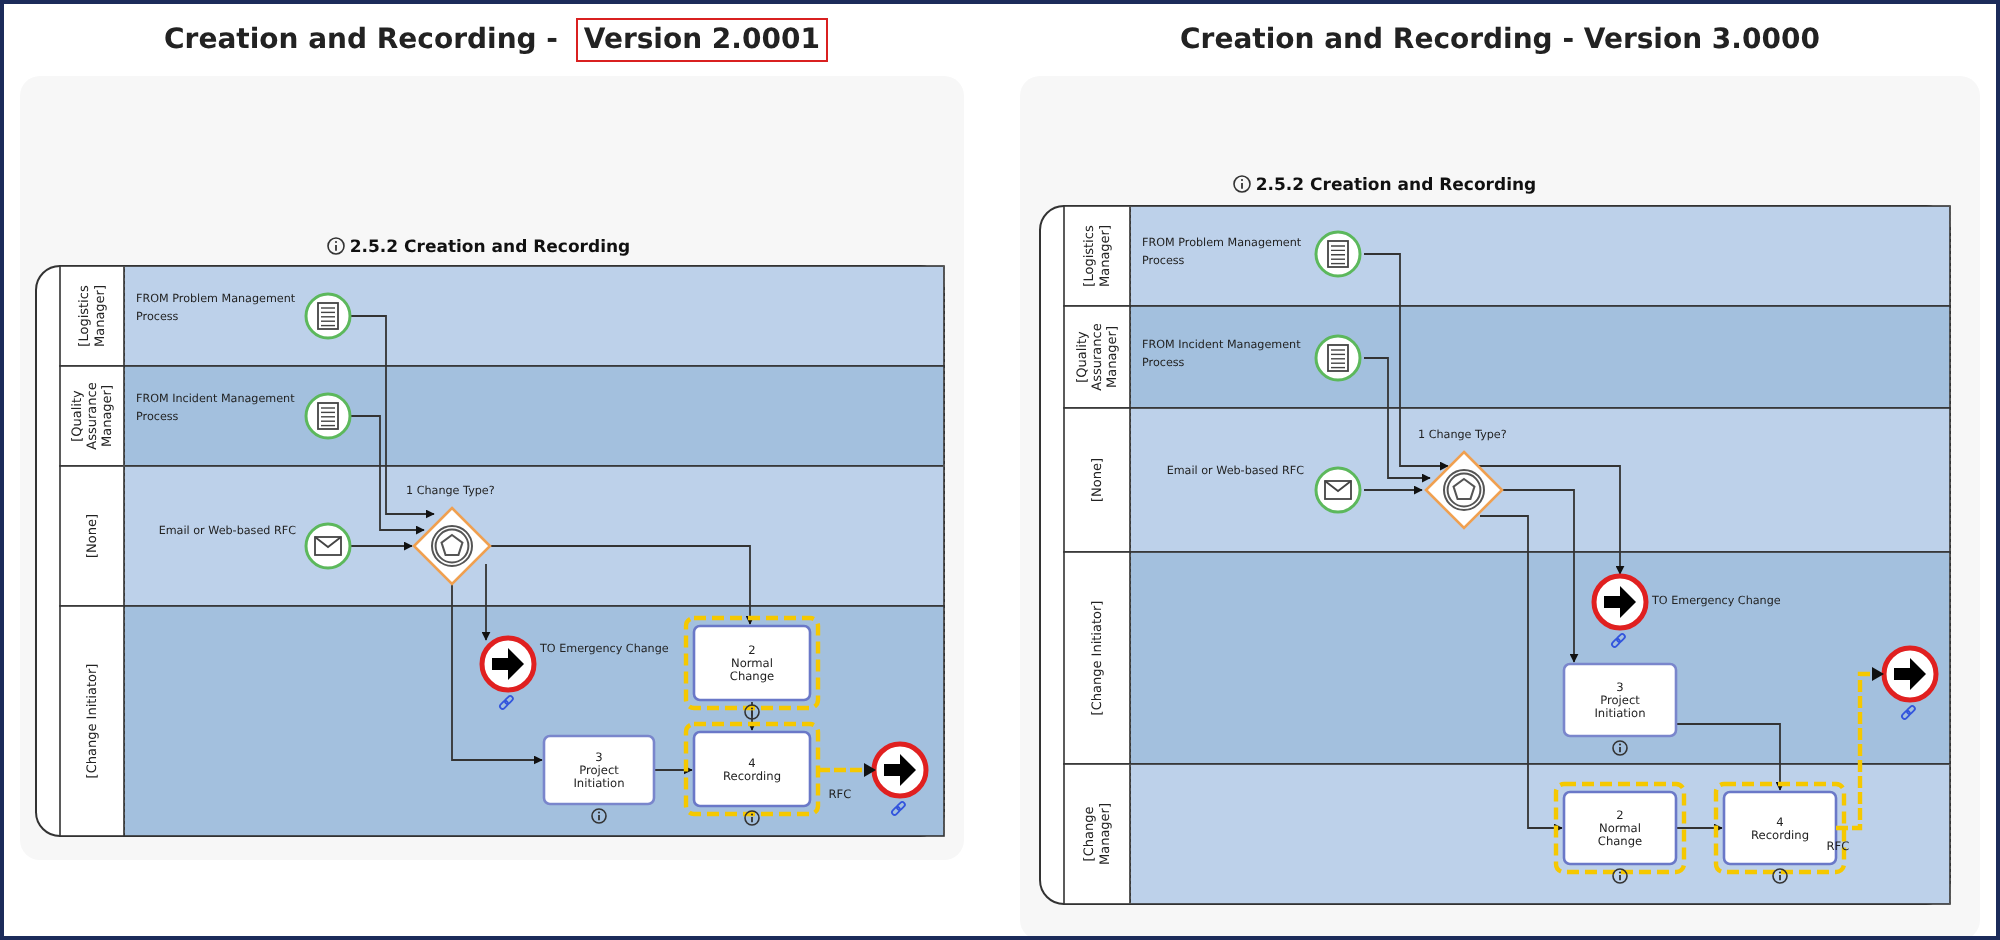 The height and width of the screenshot is (940, 2000). What do you see at coordinates (361, 41) in the screenshot?
I see `panel-title: Creation and Recording -` at bounding box center [361, 41].